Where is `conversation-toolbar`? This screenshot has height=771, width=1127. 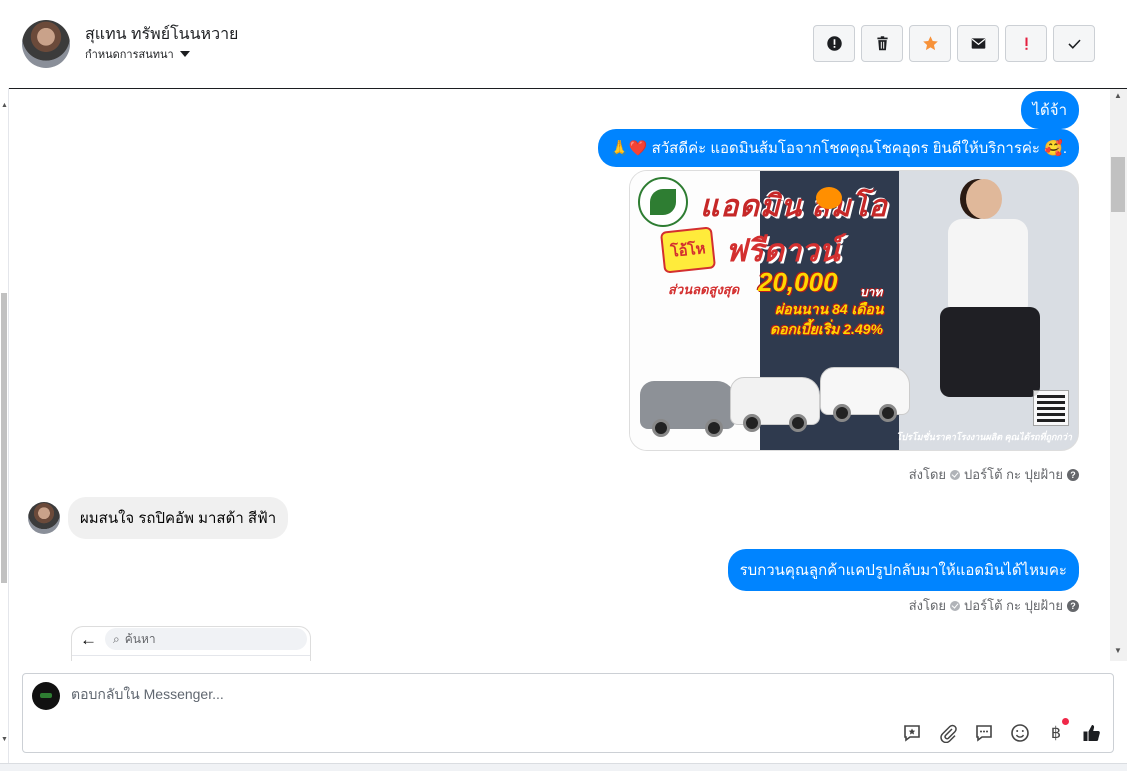 conversation-toolbar is located at coordinates (954, 43).